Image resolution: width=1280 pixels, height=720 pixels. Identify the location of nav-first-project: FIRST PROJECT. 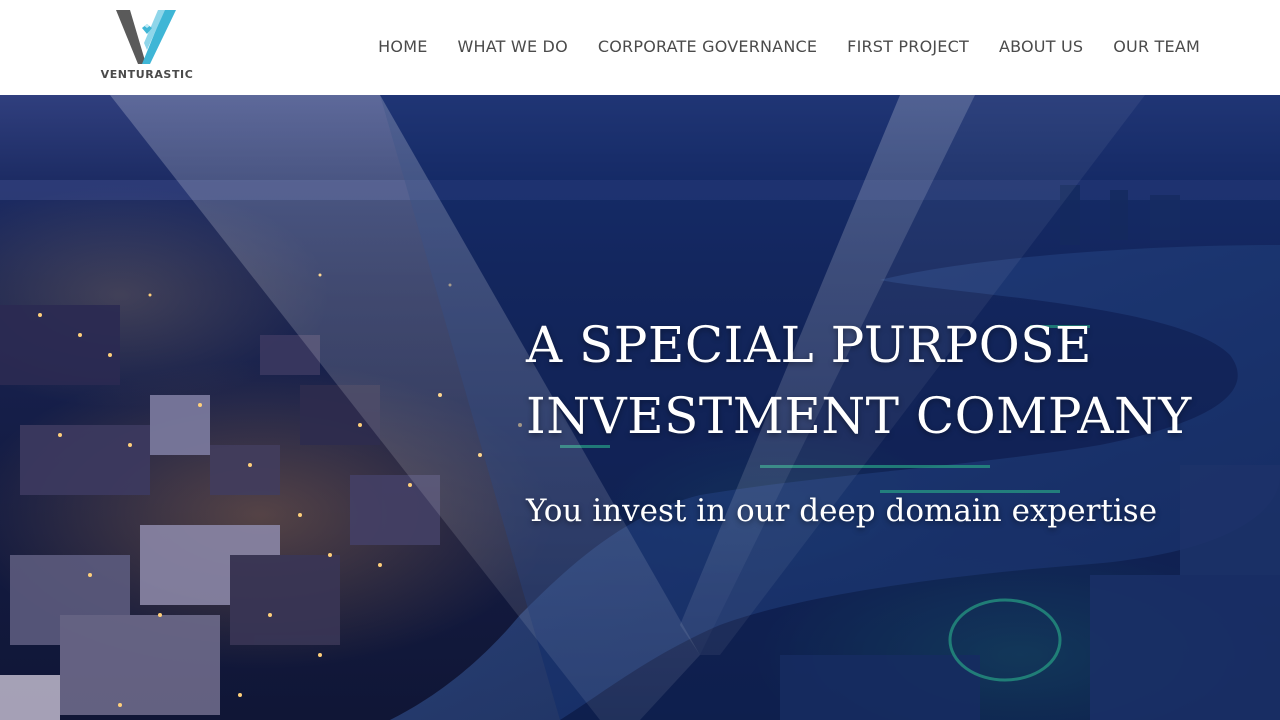
(908, 46).